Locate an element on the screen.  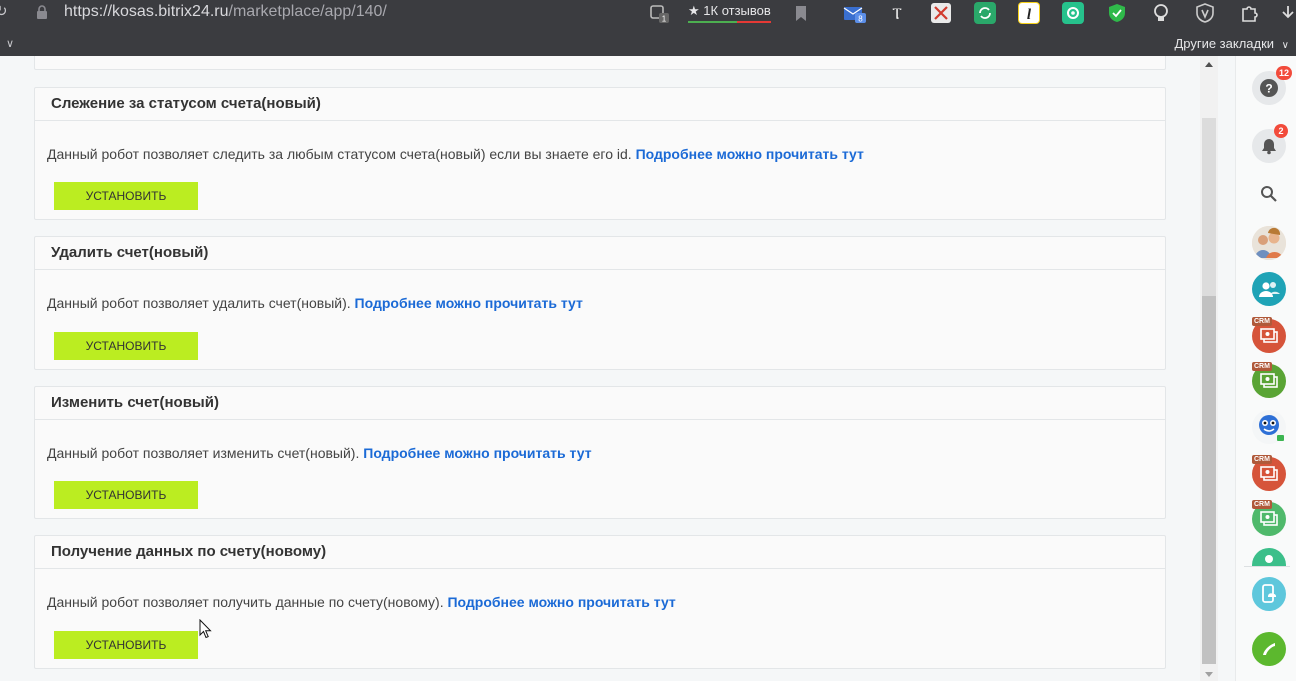
notifications-badge: 2 is located at coordinates (1281, 131).